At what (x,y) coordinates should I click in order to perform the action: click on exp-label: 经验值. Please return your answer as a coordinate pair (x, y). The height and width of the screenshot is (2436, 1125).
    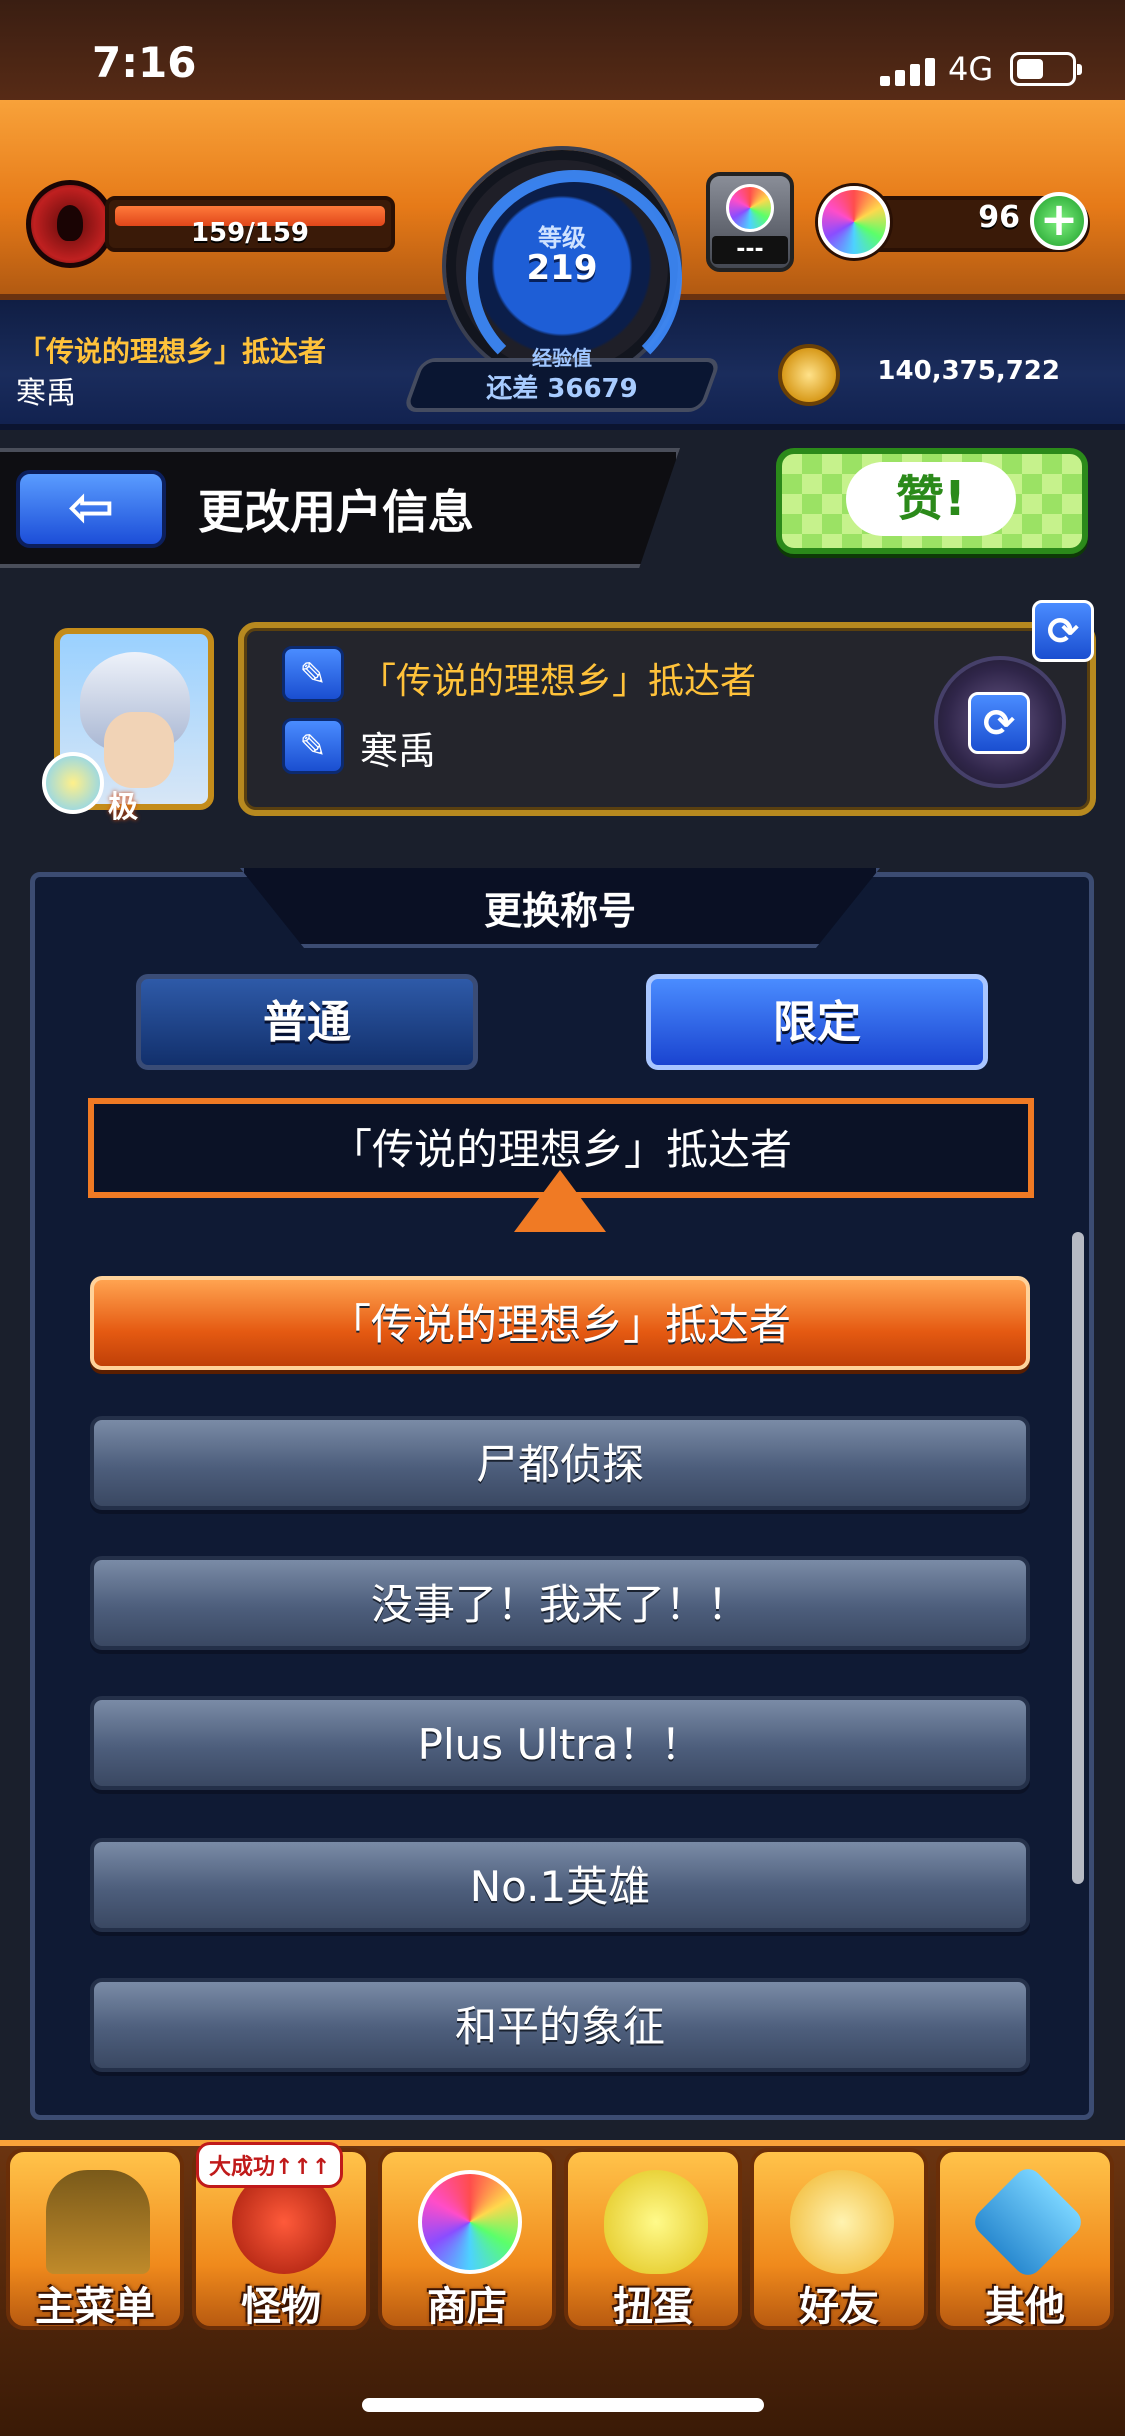
    Looking at the image, I should click on (562, 358).